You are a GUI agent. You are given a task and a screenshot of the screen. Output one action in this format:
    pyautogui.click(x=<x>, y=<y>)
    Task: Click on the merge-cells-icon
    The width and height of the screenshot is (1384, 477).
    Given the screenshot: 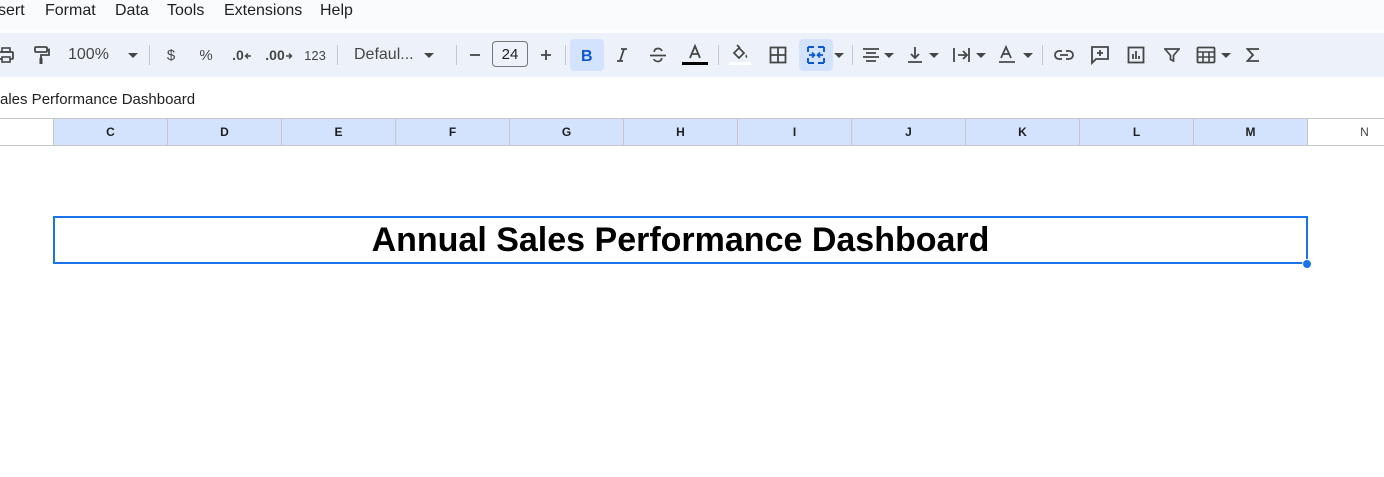 What is the action you would take?
    pyautogui.click(x=816, y=55)
    